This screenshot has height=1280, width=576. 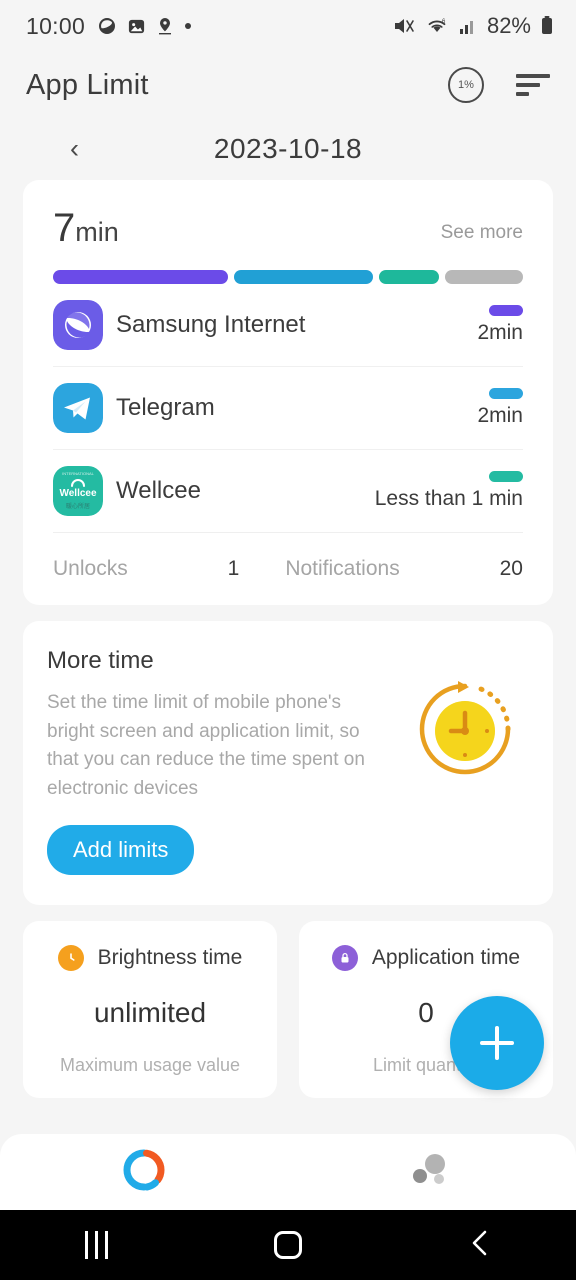 I want to click on usage-segment-bar, so click(x=288, y=277).